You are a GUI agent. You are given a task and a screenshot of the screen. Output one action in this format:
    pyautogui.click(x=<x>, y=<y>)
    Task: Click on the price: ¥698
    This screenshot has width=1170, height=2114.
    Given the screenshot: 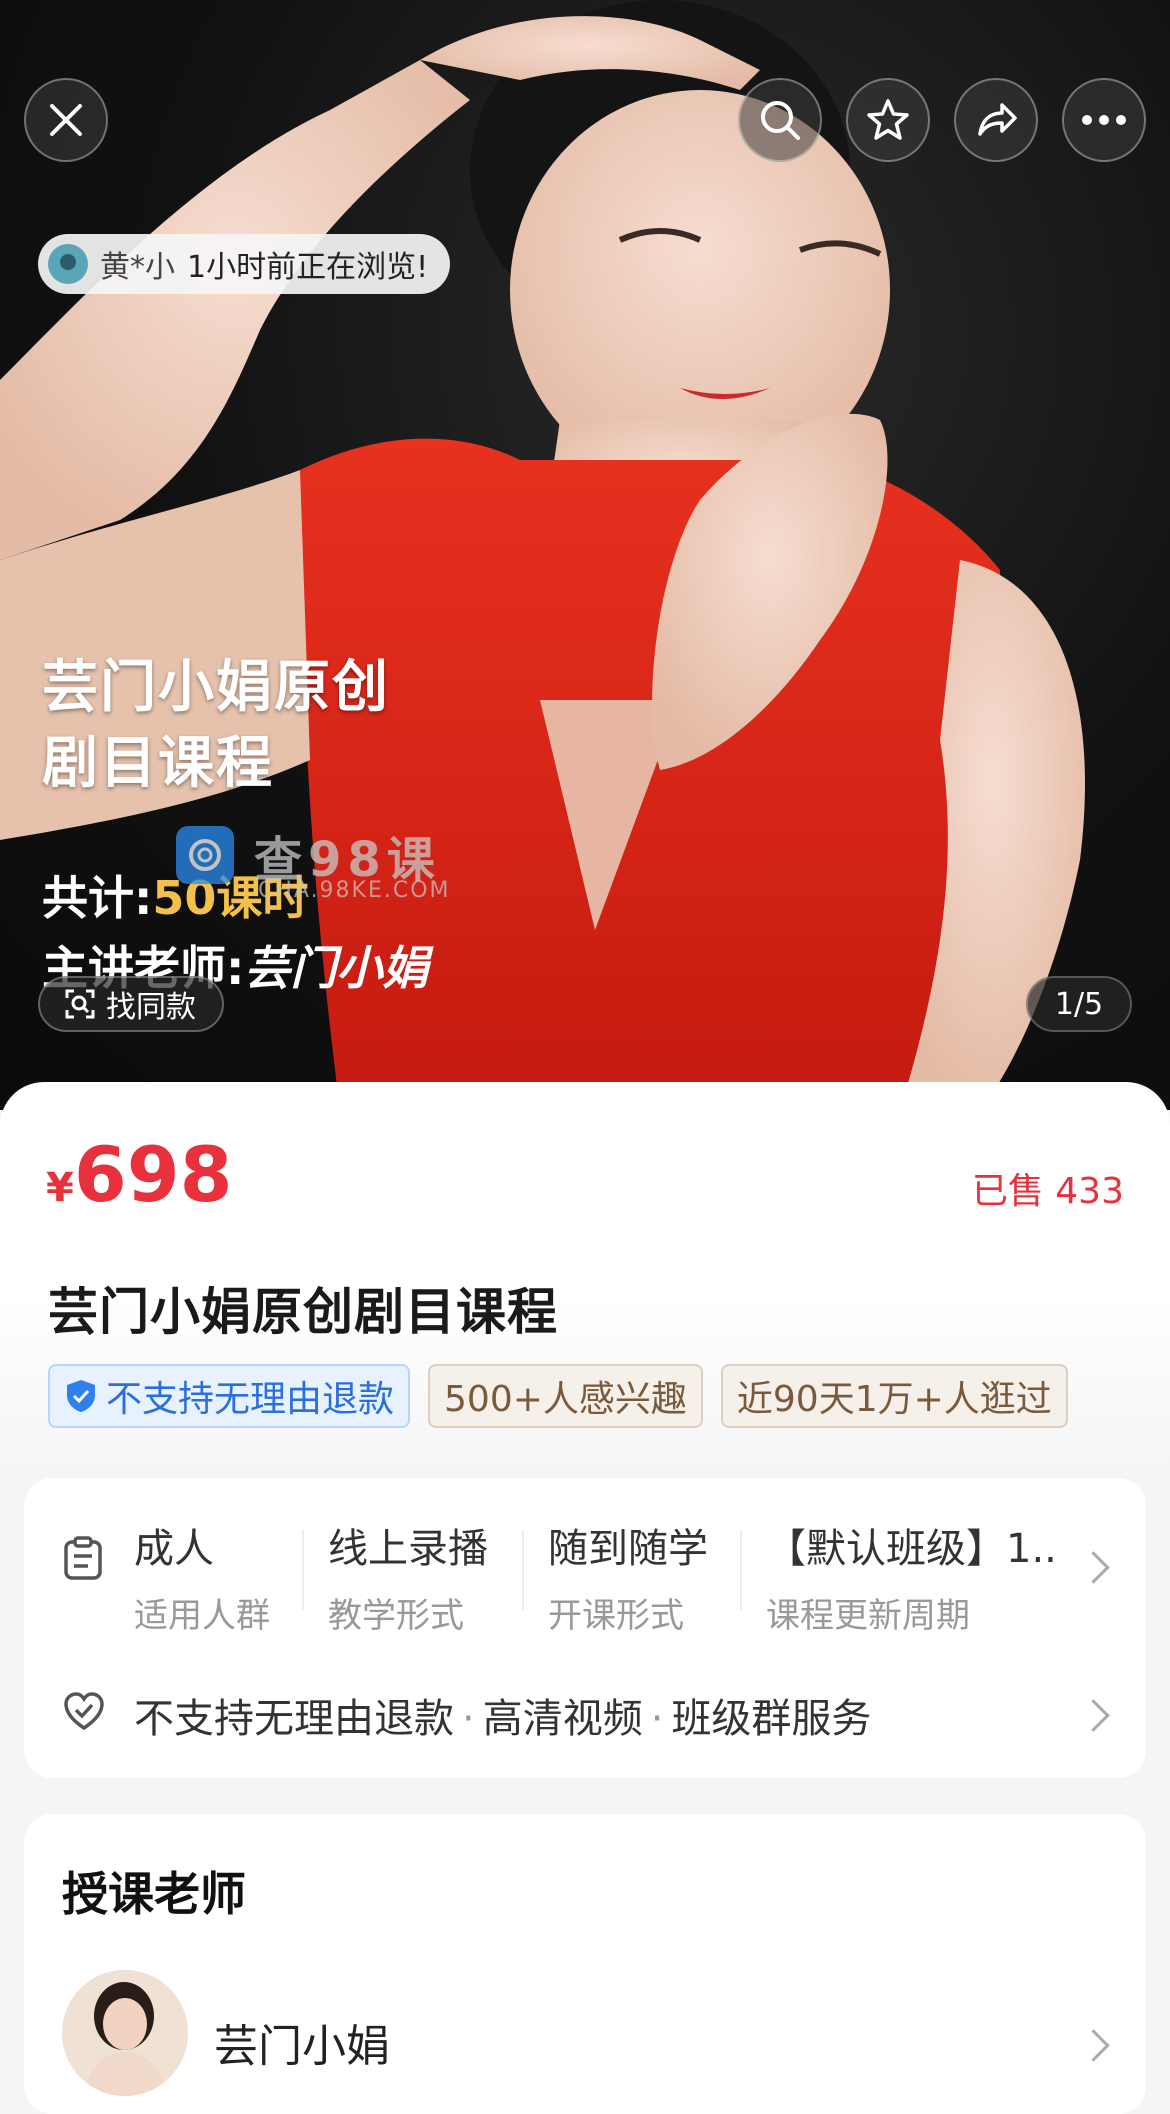 What is the action you would take?
    pyautogui.click(x=139, y=1174)
    